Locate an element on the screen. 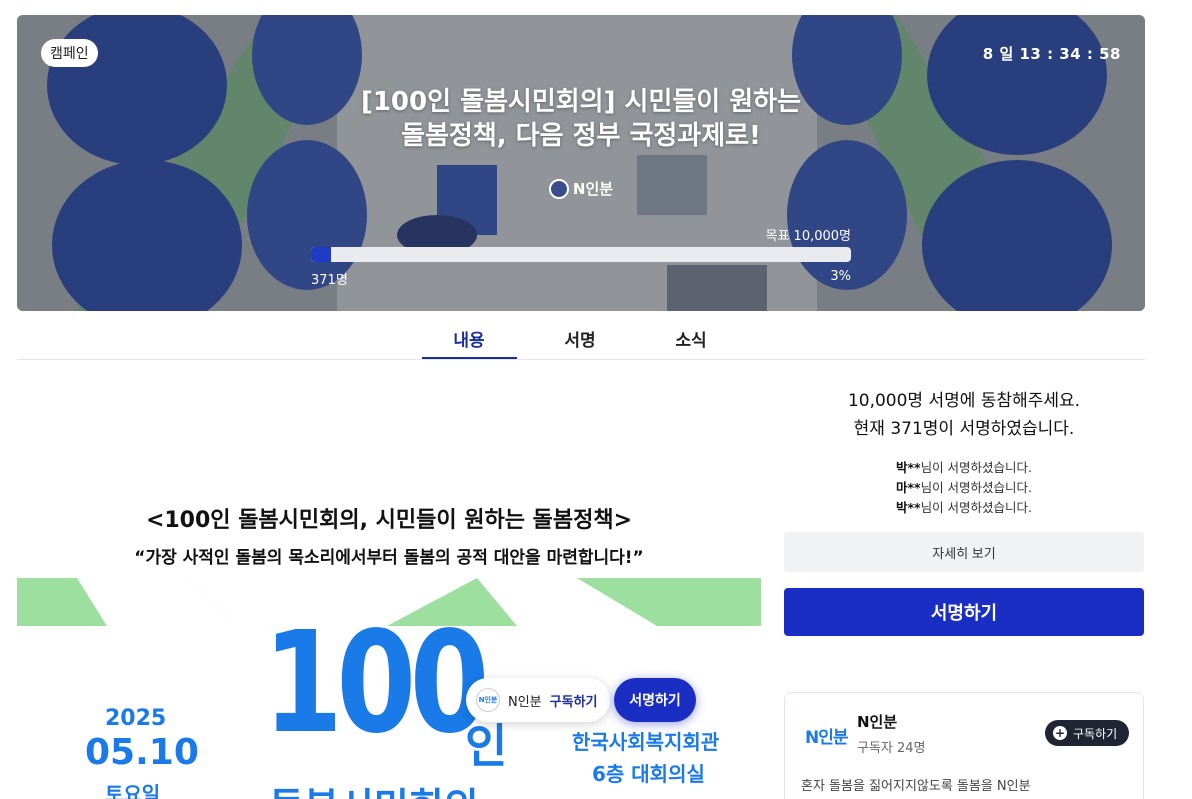  signer-item: 마**님이 서명하셨습니다. is located at coordinates (964, 488).